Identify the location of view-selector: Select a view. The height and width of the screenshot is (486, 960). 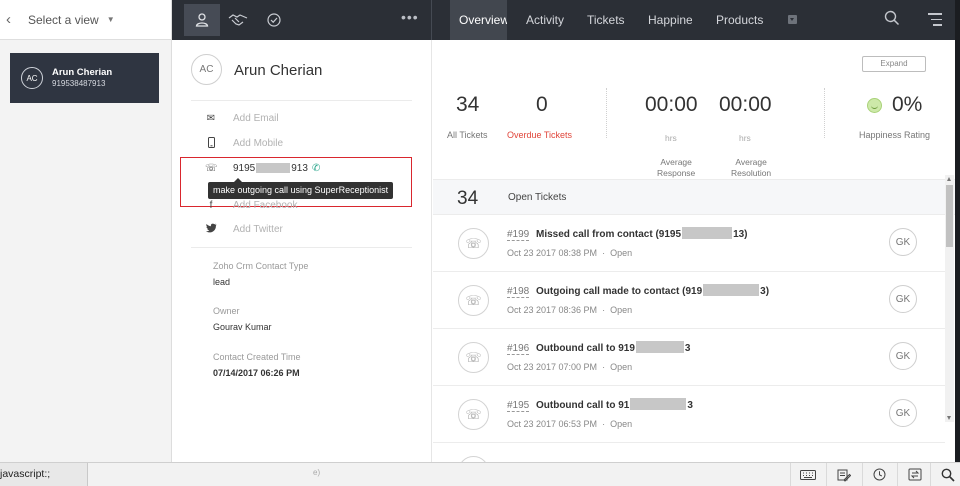
(63, 20).